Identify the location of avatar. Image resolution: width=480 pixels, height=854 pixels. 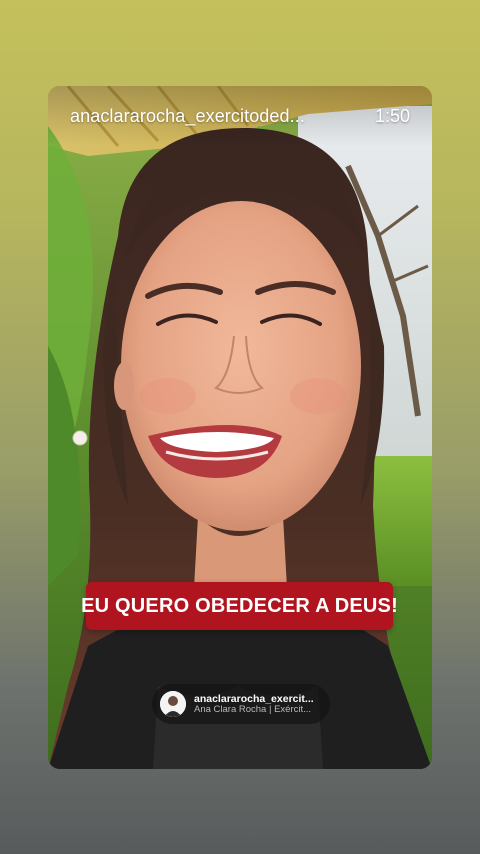
(173, 704).